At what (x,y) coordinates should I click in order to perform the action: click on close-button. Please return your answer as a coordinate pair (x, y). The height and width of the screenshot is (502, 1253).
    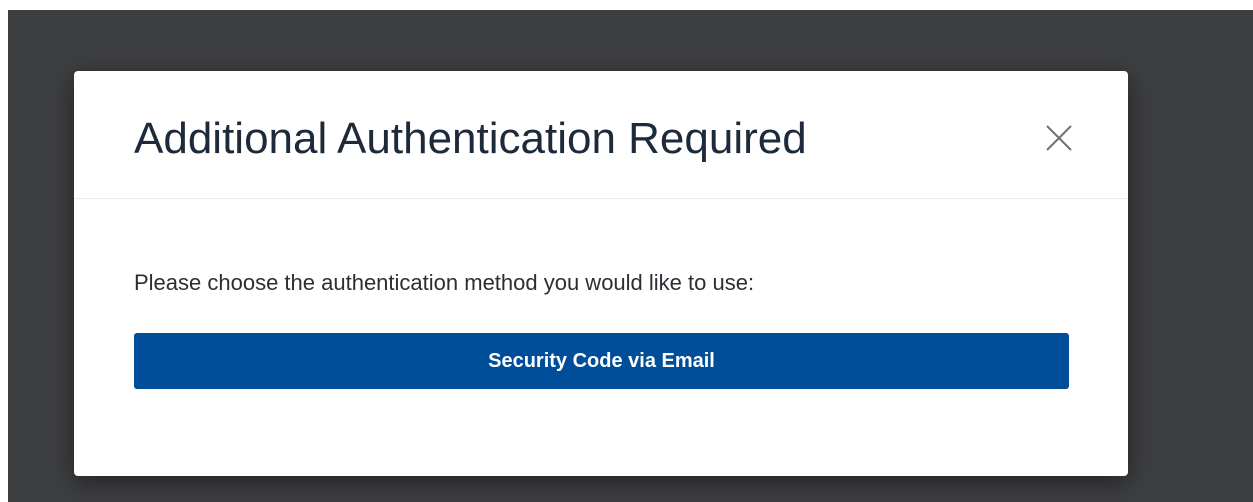
    Looking at the image, I should click on (1059, 138).